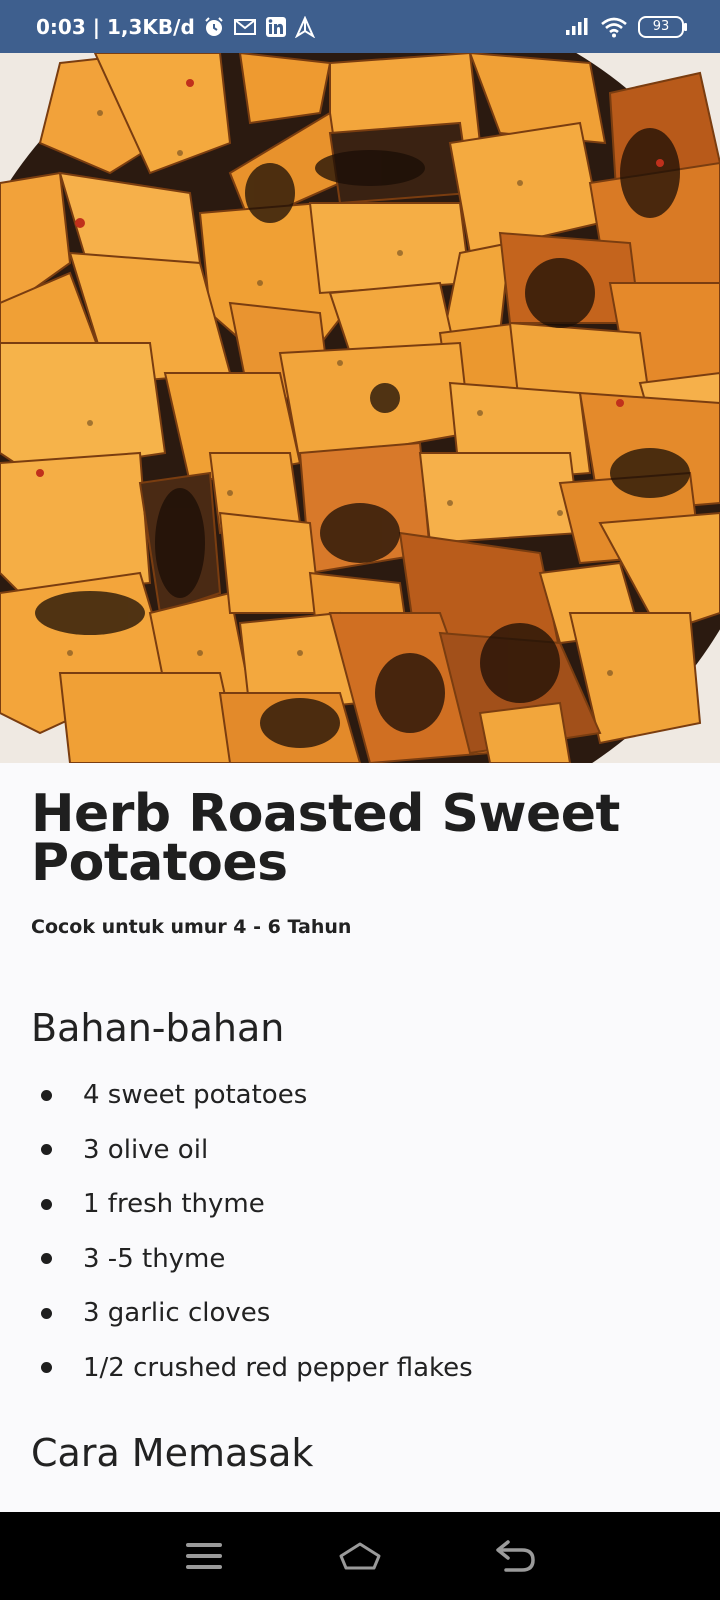  What do you see at coordinates (245, 27) in the screenshot?
I see `gmail-icon` at bounding box center [245, 27].